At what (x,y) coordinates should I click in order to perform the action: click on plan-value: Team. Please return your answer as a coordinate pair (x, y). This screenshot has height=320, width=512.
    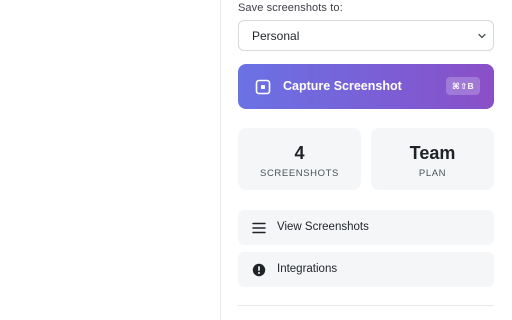
    Looking at the image, I should click on (432, 153).